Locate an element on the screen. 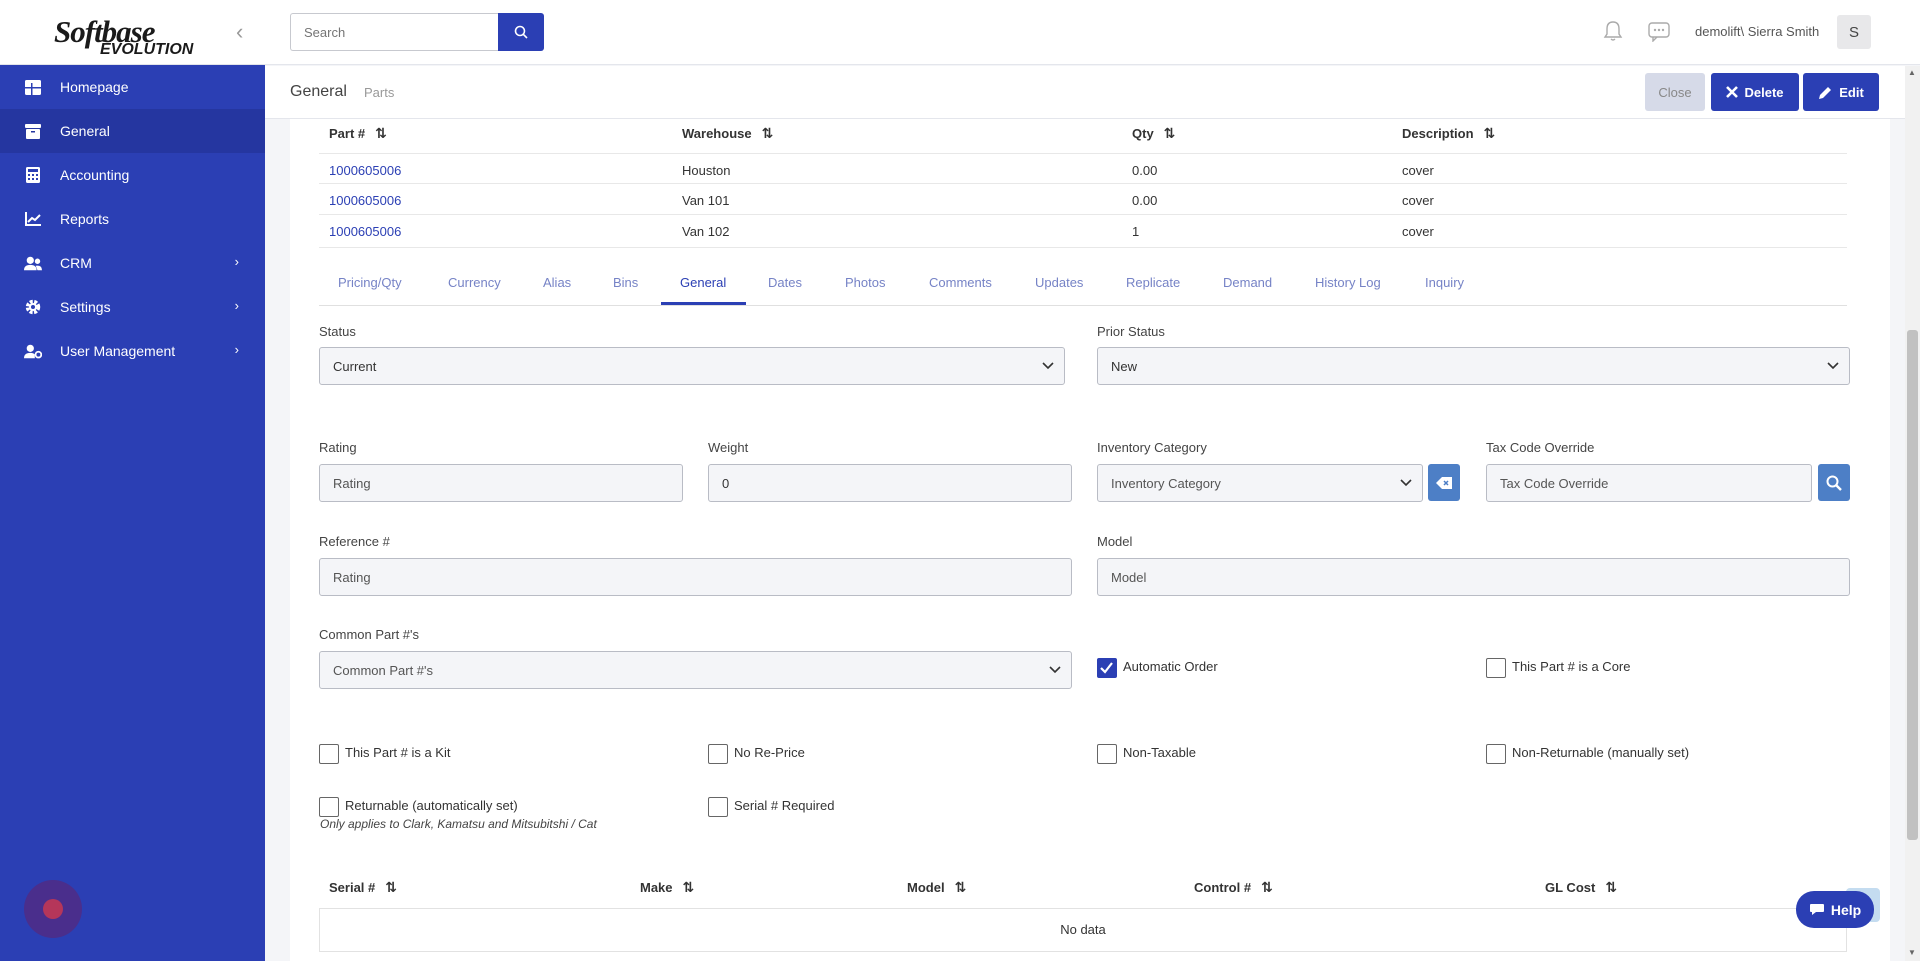 This screenshot has height=961, width=1920. tab-inquiry: Inquiry is located at coordinates (1444, 282).